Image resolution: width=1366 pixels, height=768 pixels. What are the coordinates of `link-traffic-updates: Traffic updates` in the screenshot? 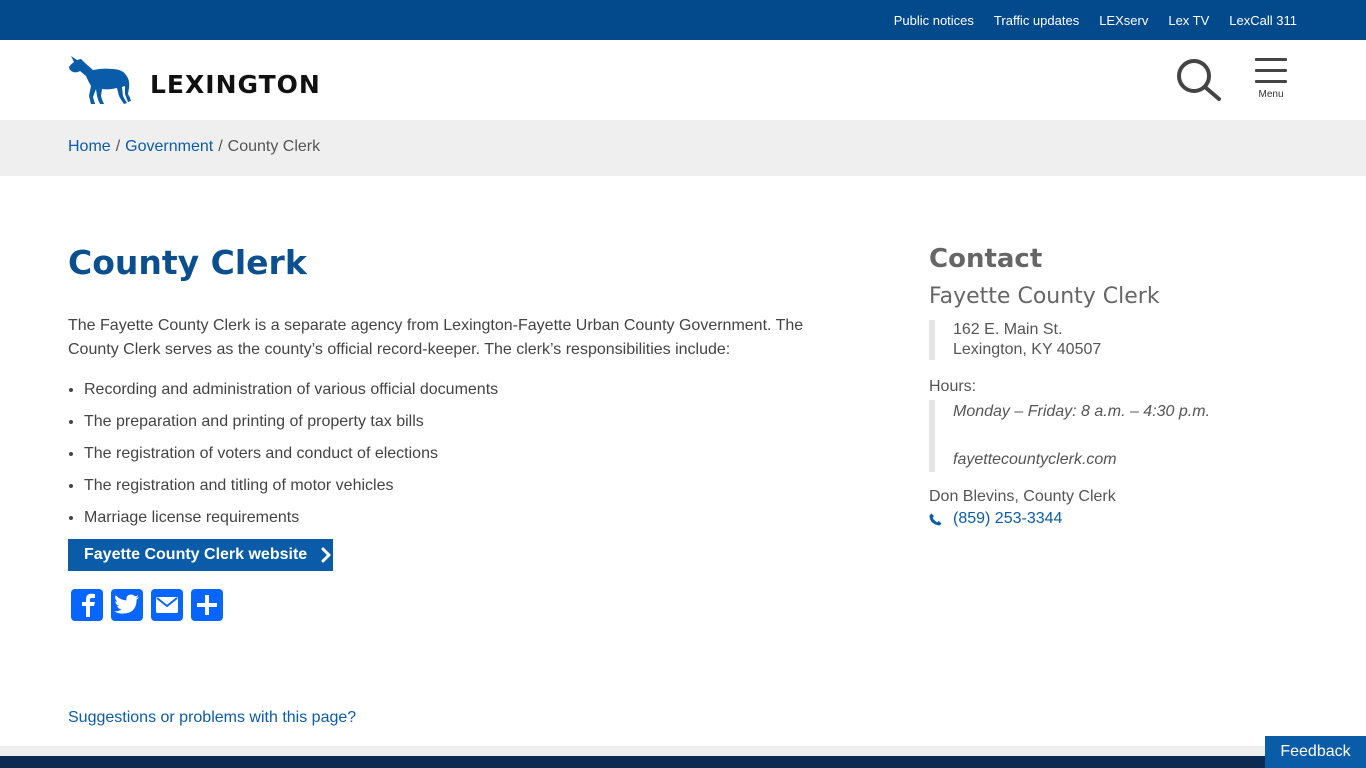 It's located at (1036, 20).